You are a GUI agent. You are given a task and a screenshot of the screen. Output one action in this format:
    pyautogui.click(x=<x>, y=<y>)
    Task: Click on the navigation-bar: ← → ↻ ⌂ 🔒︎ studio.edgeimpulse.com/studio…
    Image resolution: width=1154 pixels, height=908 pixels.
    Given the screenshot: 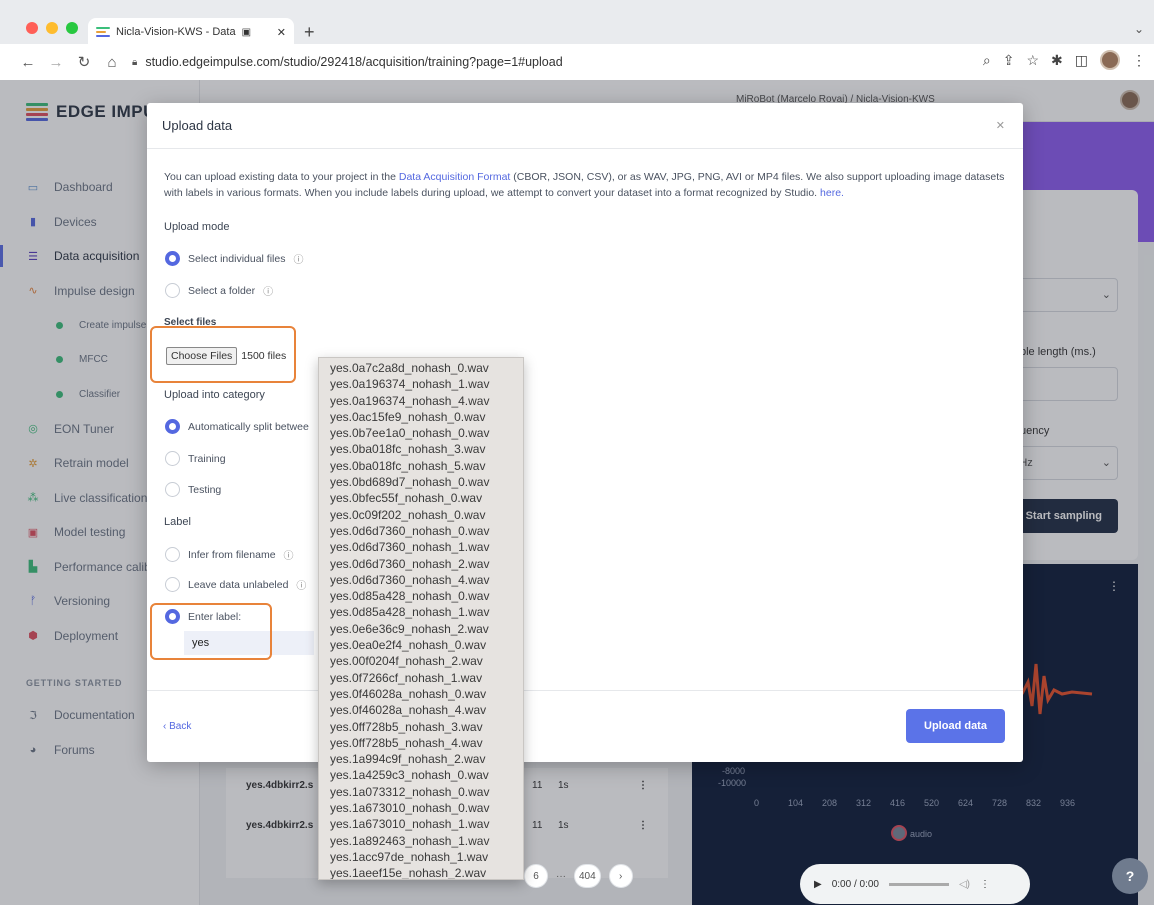 What is the action you would take?
    pyautogui.click(x=577, y=62)
    